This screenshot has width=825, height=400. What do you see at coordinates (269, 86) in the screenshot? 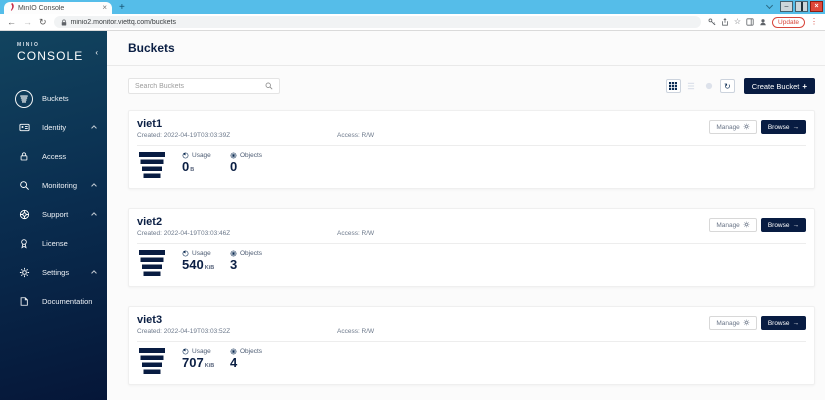
I see `search-icon` at bounding box center [269, 86].